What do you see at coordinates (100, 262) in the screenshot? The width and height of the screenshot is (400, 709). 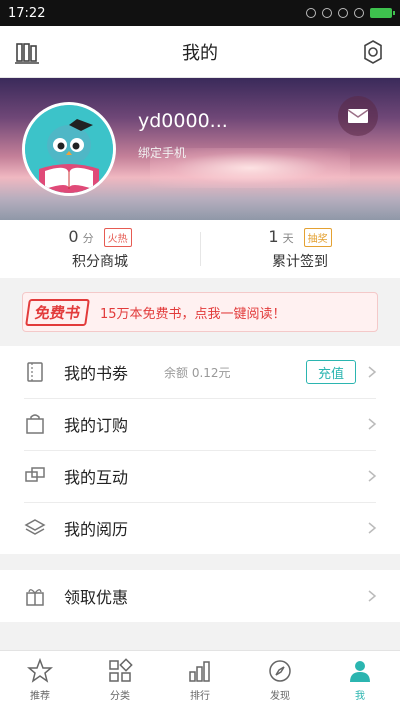 I see `points-mall-label: 积分商城` at bounding box center [100, 262].